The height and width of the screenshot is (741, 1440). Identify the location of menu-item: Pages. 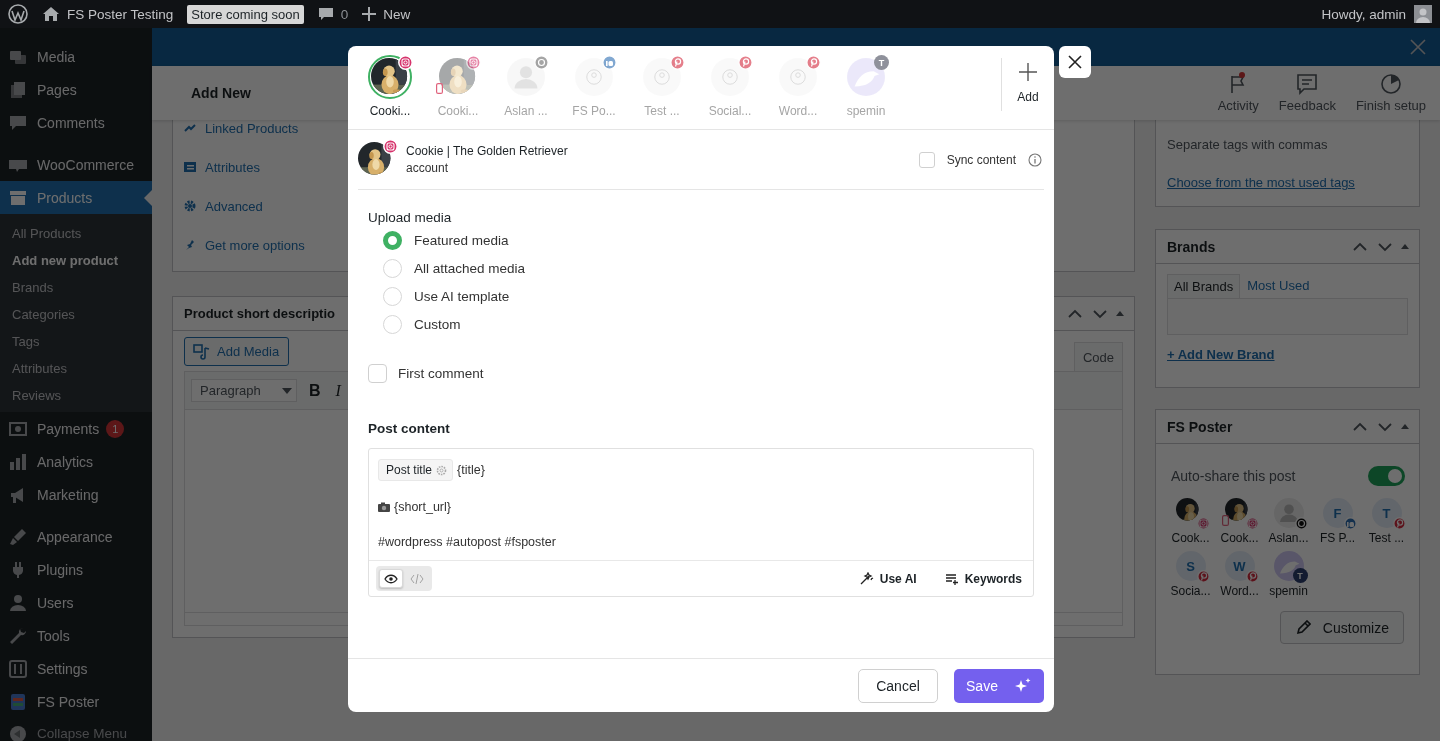
(76, 89).